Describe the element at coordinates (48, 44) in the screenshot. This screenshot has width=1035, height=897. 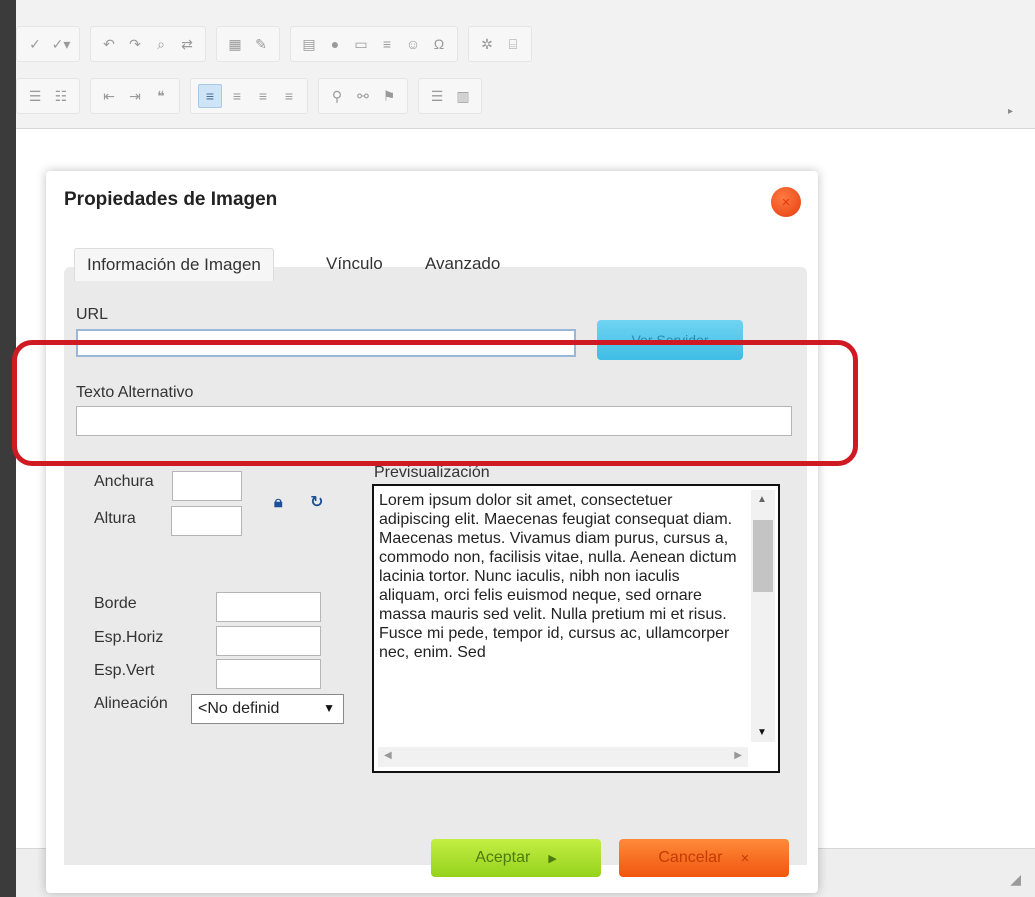
I see `toolbar-group-spellcheck: ✓ ✓▾` at that location.